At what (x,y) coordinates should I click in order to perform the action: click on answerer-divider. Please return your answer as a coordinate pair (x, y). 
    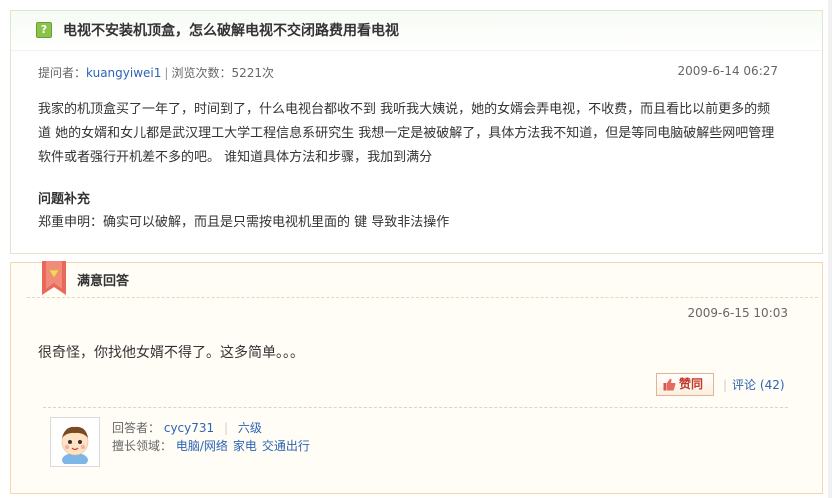
    Looking at the image, I should click on (415, 407).